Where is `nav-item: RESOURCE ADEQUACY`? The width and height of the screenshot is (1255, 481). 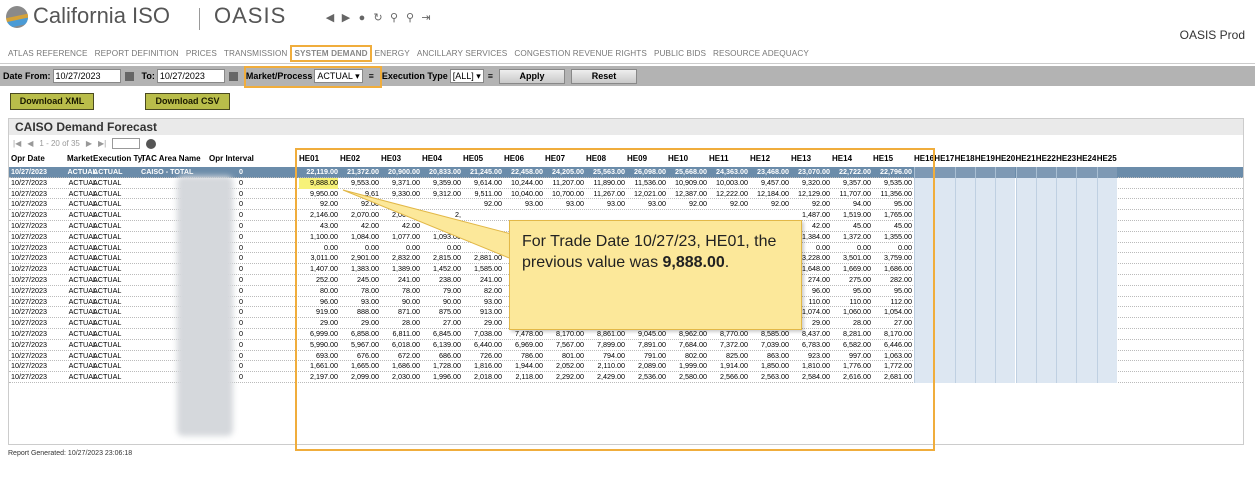 nav-item: RESOURCE ADEQUACY is located at coordinates (761, 53).